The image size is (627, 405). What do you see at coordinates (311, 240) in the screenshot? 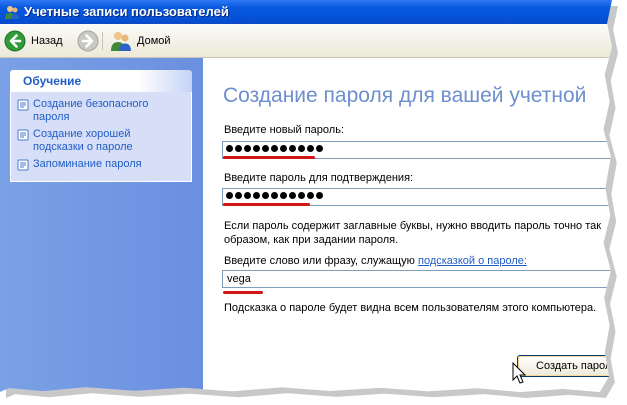
I see `caps-note-line2: образом, как при задании пароля.` at bounding box center [311, 240].